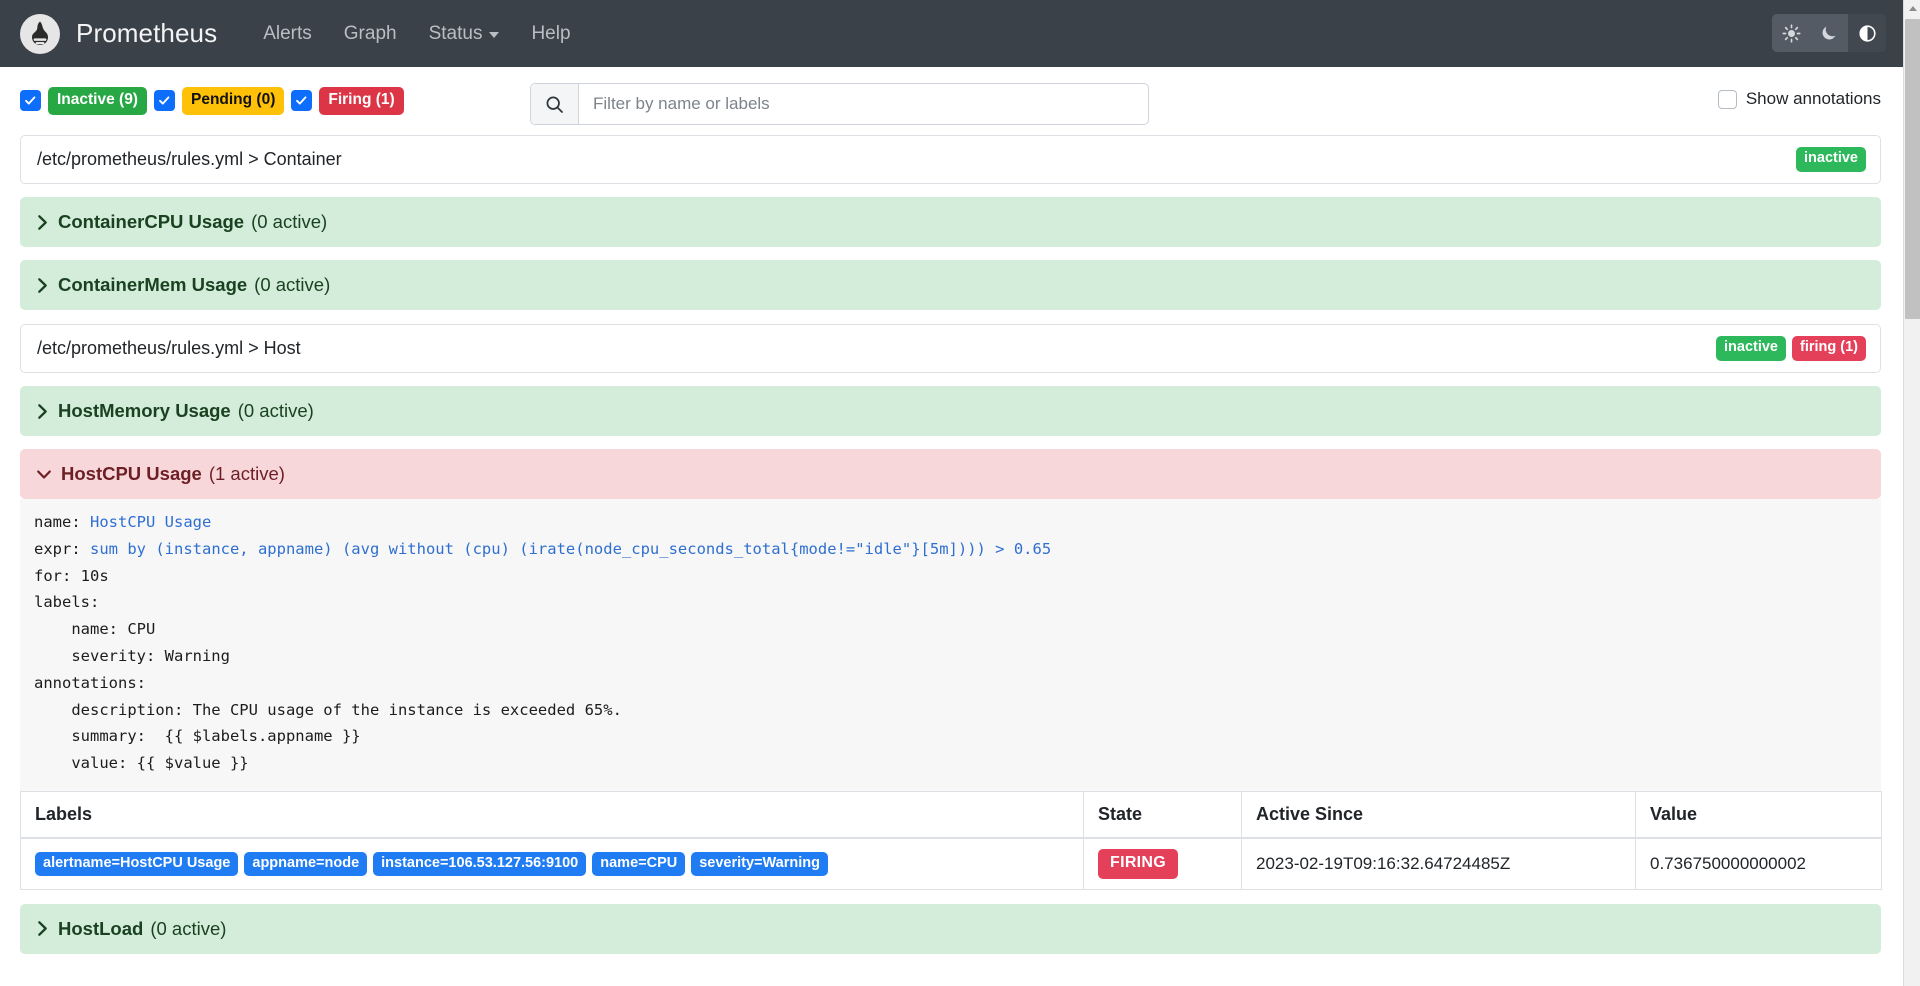 The width and height of the screenshot is (1920, 986). Describe the element at coordinates (950, 474) in the screenshot. I see `rule-row-hostcpu-usage: HostCPU Usage (1 active)` at that location.